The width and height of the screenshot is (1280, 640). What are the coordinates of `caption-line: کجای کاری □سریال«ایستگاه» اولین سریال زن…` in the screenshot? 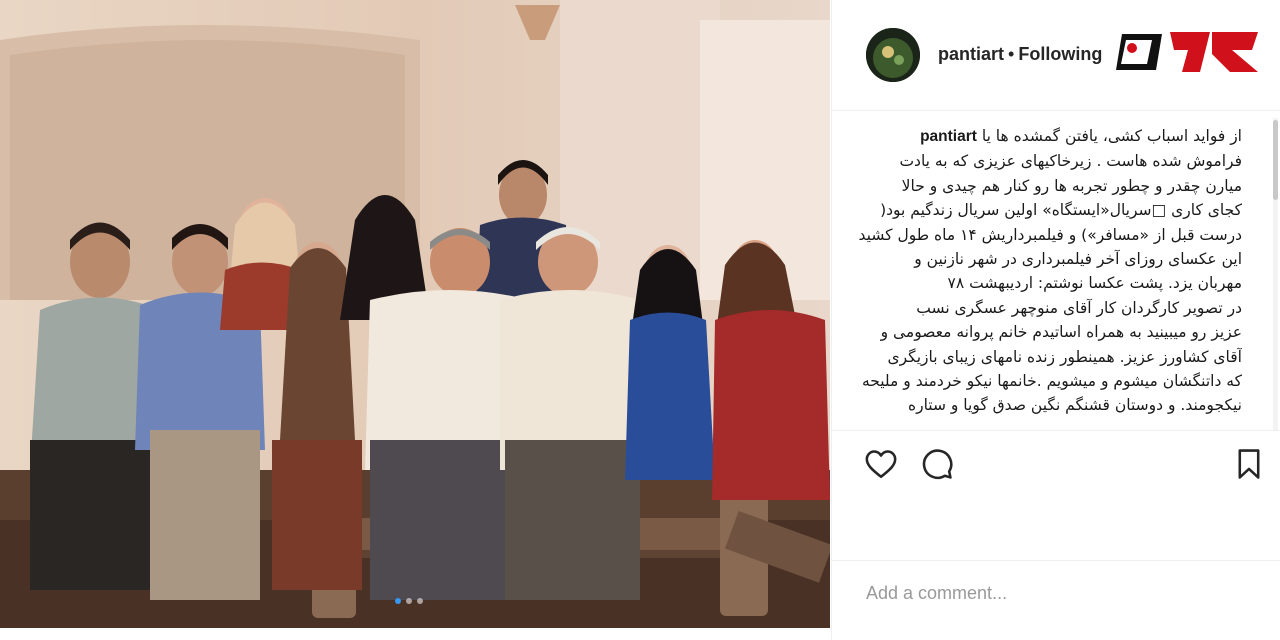 It's located at (1061, 210).